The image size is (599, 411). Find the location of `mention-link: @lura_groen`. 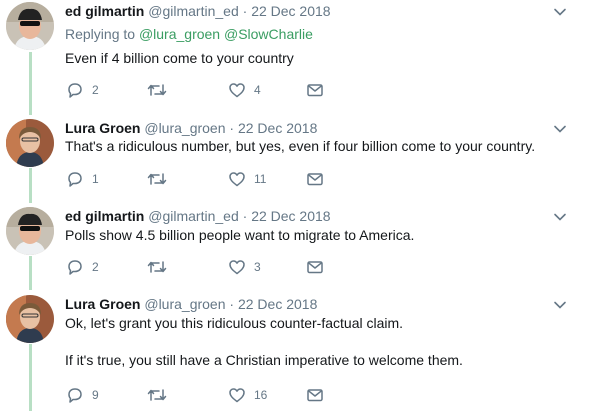

mention-link: @lura_groen is located at coordinates (179, 34).